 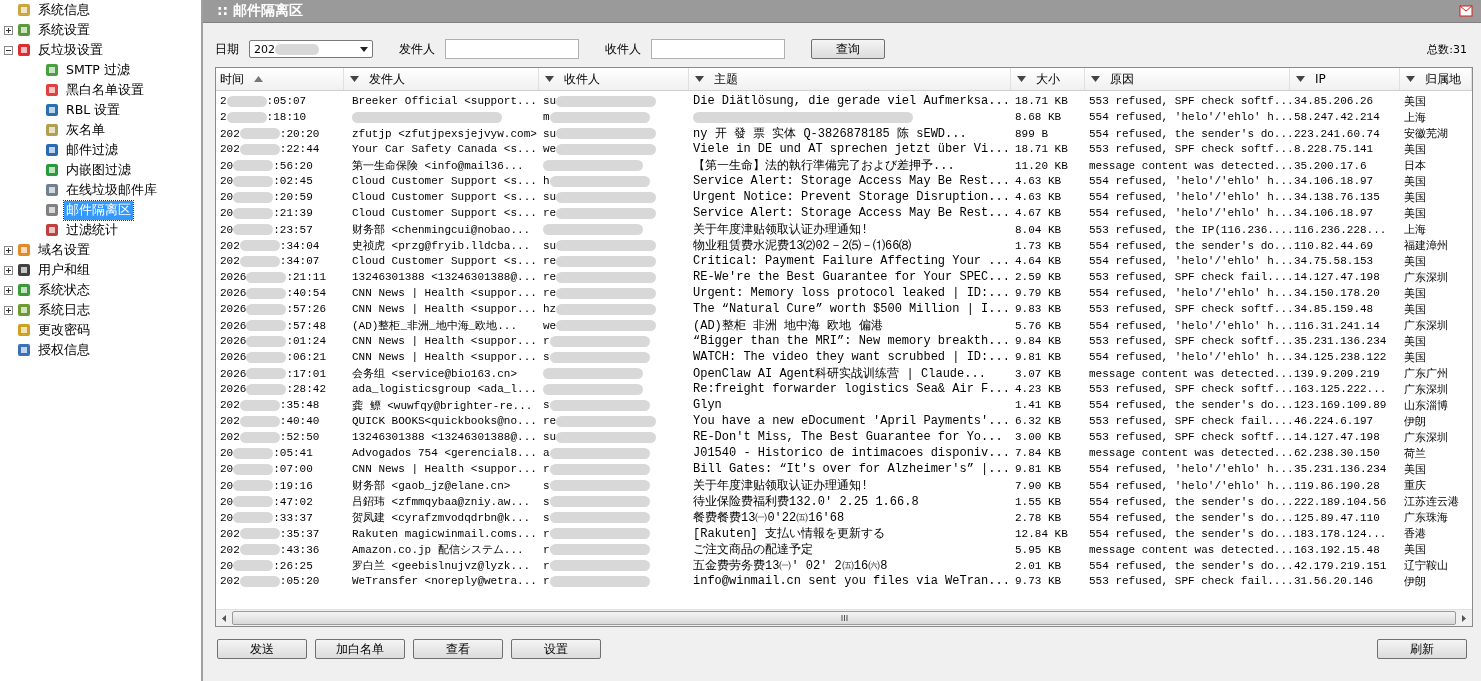 What do you see at coordinates (1038, 453) in the screenshot?
I see `table-cell: 7.84 KB` at bounding box center [1038, 453].